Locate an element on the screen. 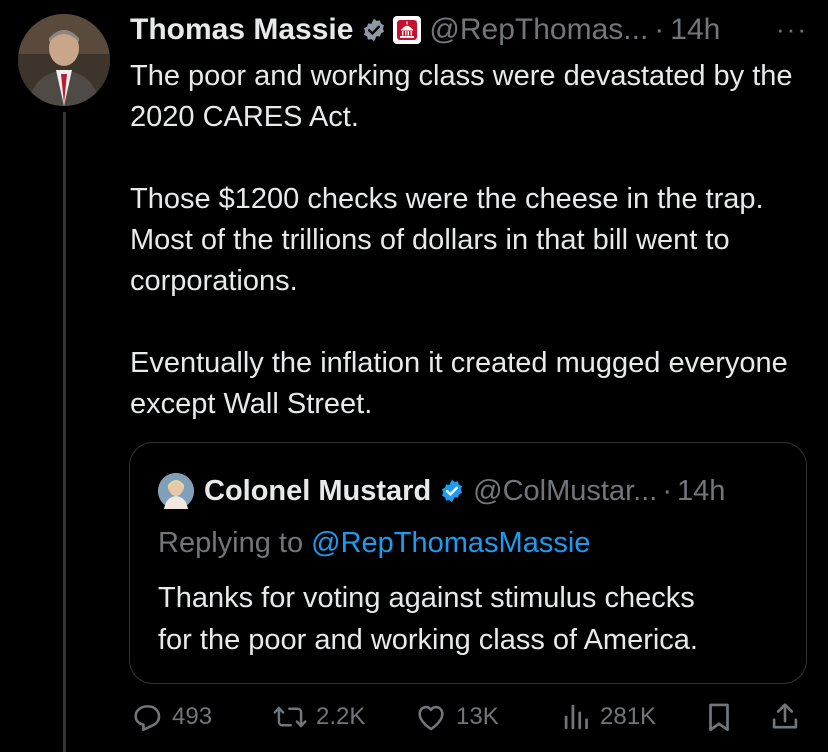 The width and height of the screenshot is (828, 752). reply-button: 493 is located at coordinates (171, 717).